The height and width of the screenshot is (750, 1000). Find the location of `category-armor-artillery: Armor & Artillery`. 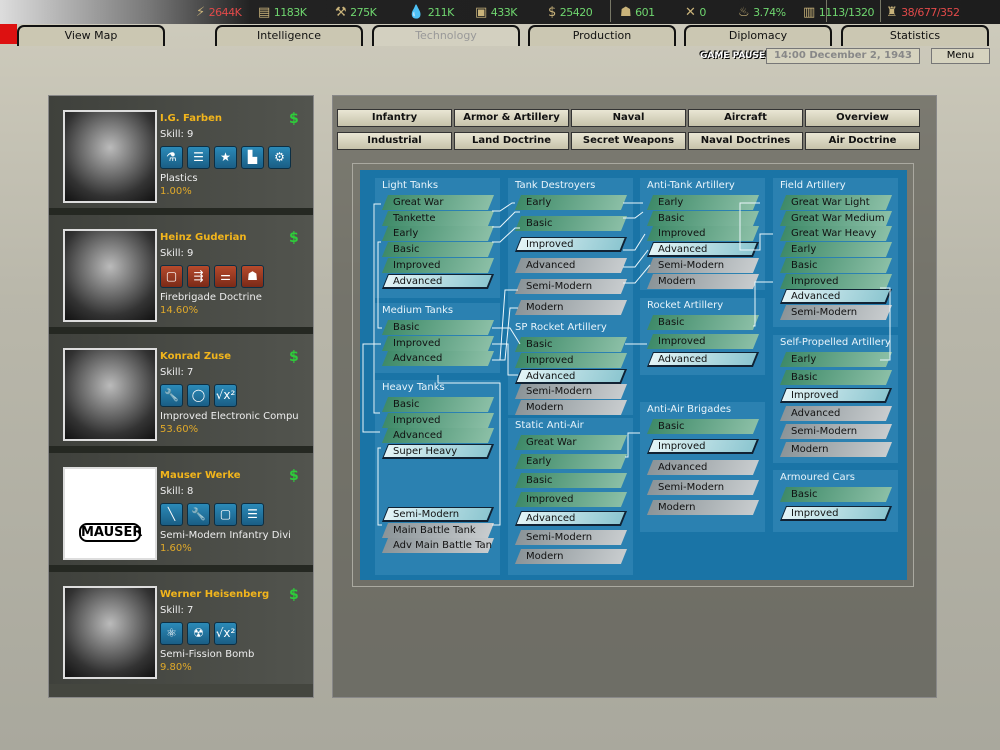

category-armor-artillery: Armor & Artillery is located at coordinates (511, 118).